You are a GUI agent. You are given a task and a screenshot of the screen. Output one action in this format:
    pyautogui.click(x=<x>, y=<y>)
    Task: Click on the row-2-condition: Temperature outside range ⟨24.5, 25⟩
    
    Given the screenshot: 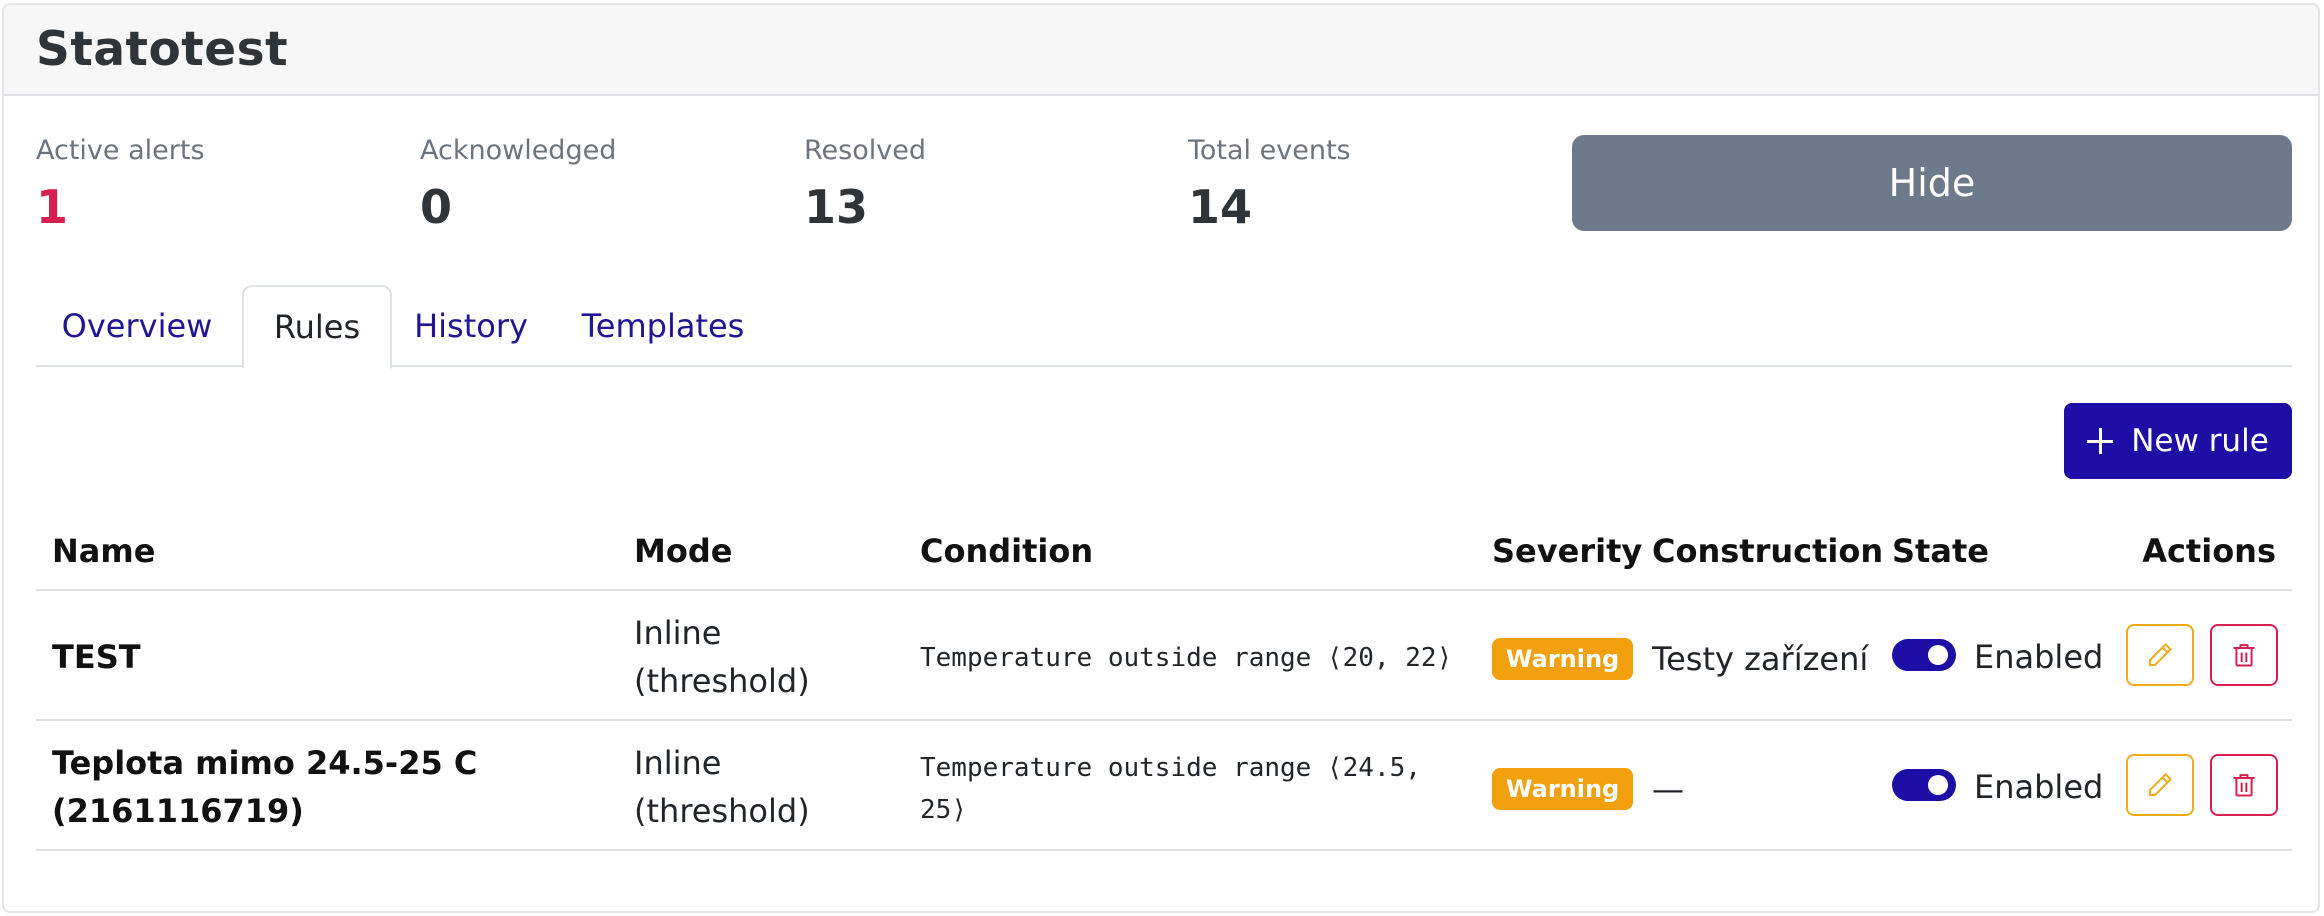 What is the action you would take?
    pyautogui.click(x=1170, y=789)
    